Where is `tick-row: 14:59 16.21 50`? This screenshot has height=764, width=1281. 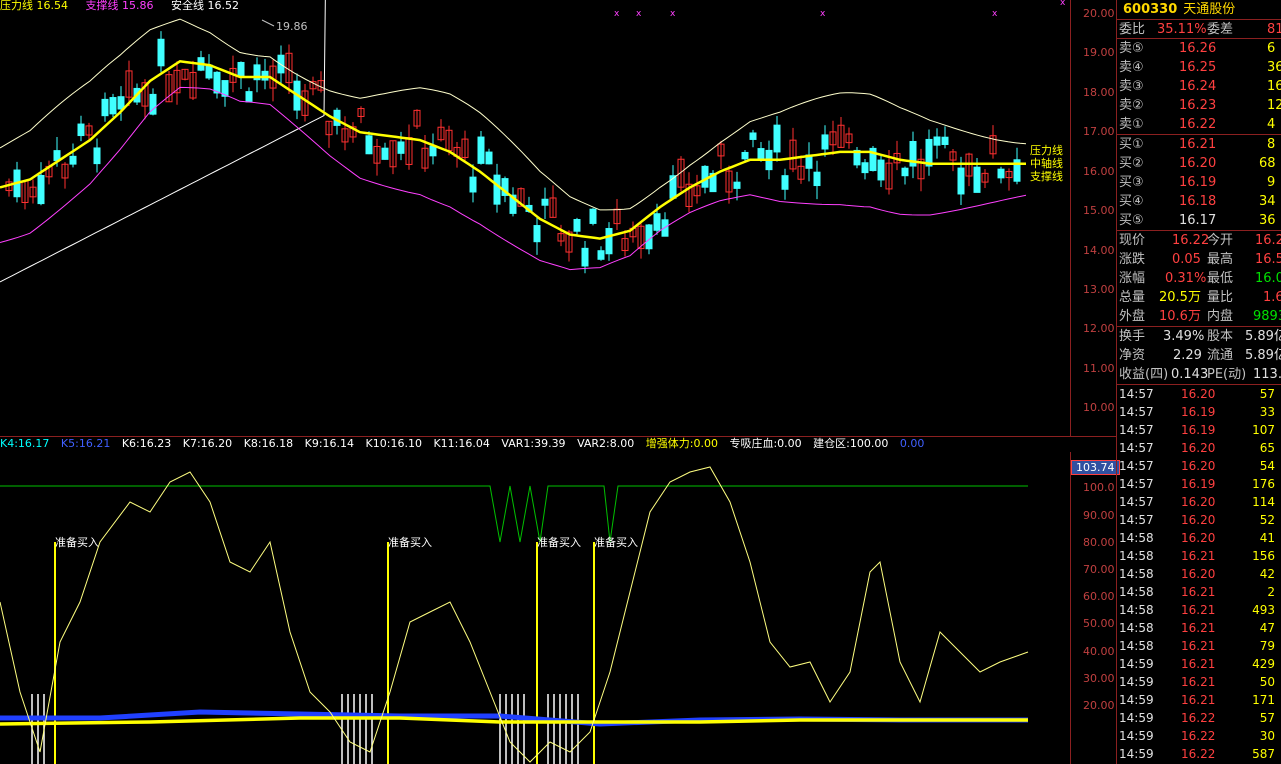
tick-row: 14:59 16.21 50 is located at coordinates (1199, 682).